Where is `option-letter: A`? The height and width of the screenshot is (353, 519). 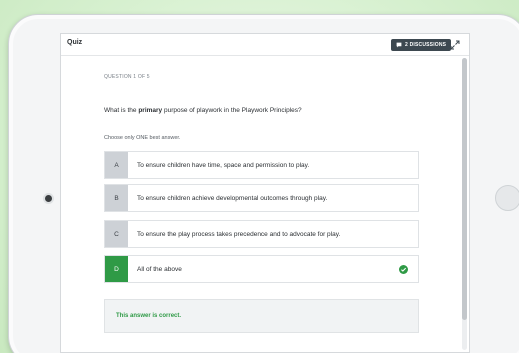 option-letter: A is located at coordinates (116, 165).